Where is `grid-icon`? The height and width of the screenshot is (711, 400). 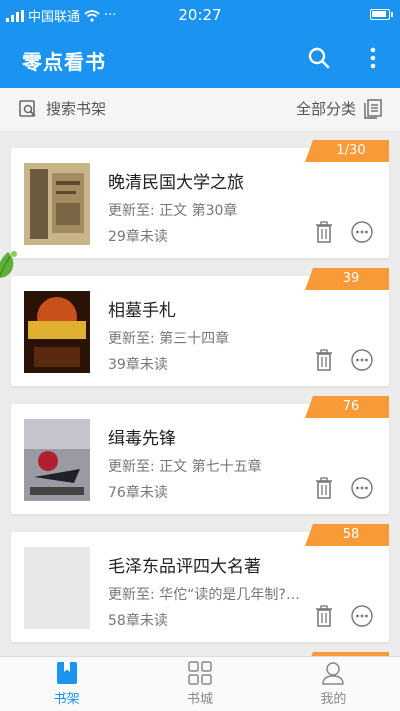
grid-icon is located at coordinates (200, 673).